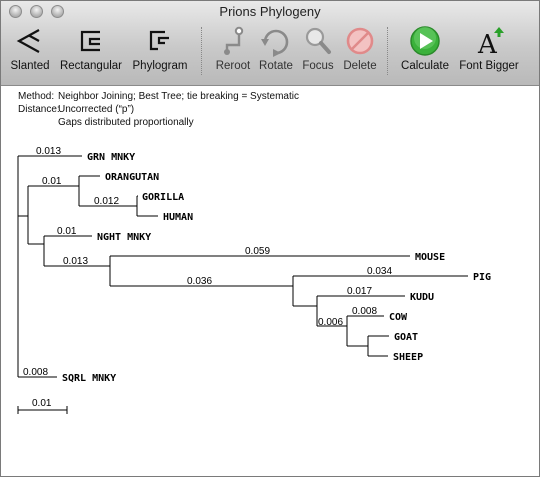  Describe the element at coordinates (406, 337) in the screenshot. I see `leaf-goat: GOAT` at that location.